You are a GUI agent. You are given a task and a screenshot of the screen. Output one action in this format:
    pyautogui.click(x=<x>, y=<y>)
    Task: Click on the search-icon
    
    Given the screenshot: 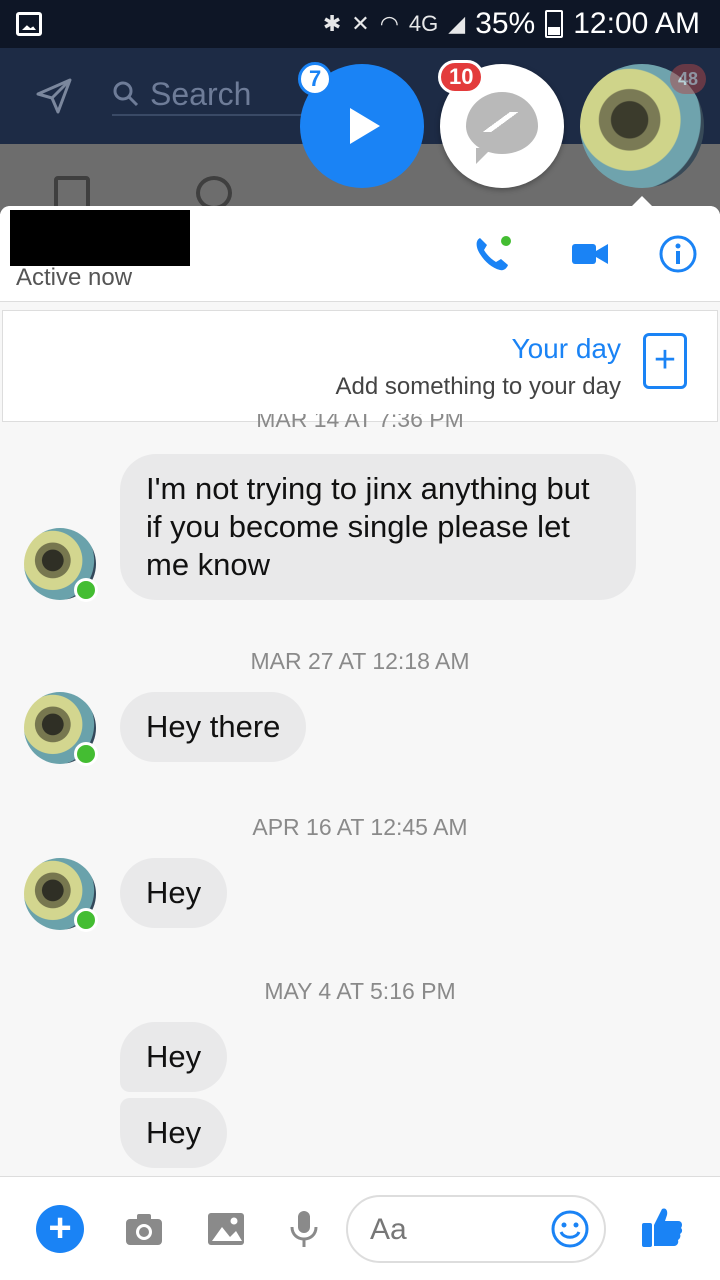 What is the action you would take?
    pyautogui.click(x=126, y=94)
    